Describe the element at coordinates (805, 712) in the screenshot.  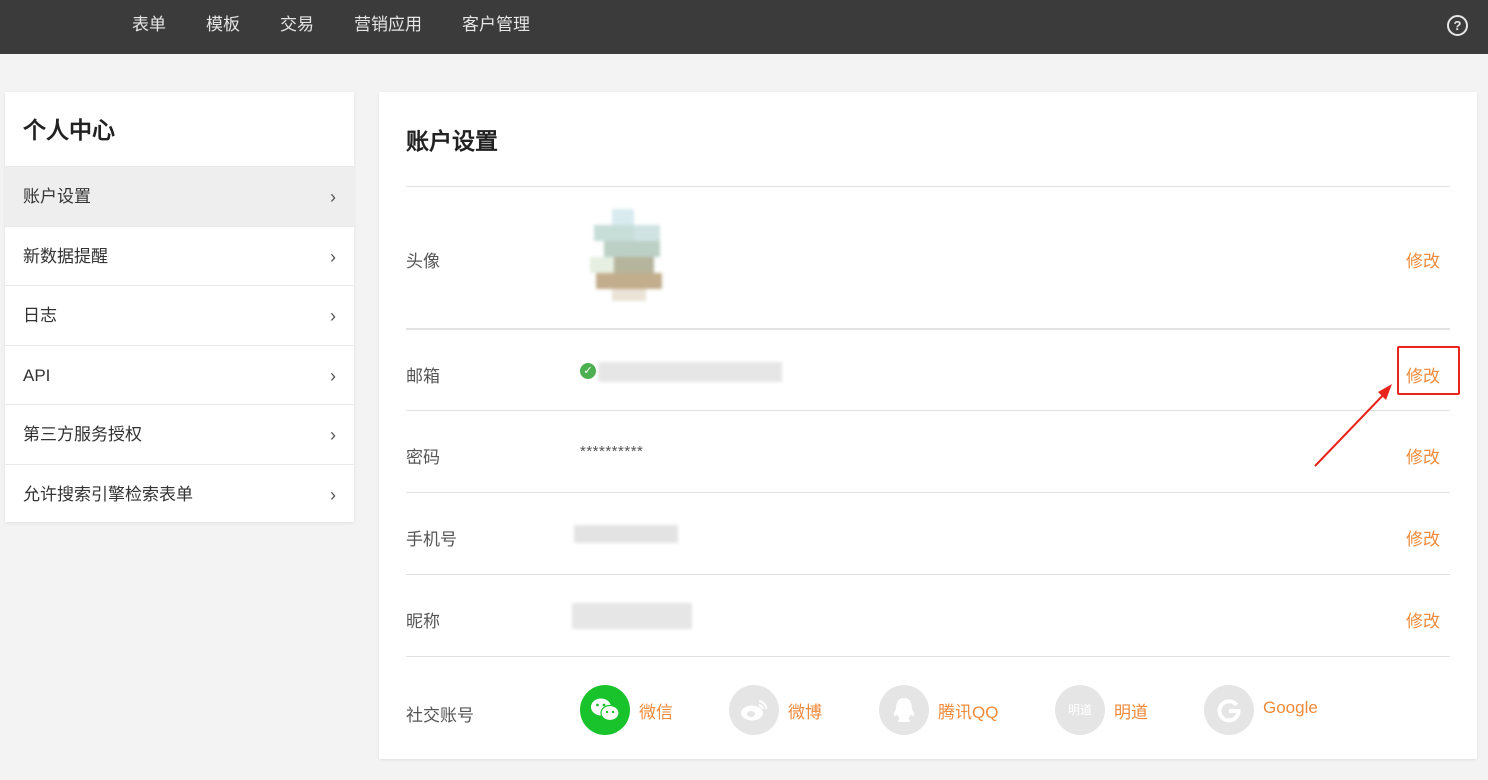
I see `social-label: 微博` at that location.